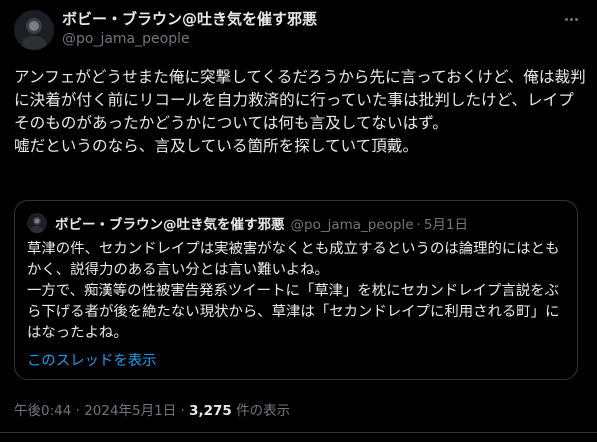 The image size is (597, 442). I want to click on tweet-time: 午後0:44, so click(42, 411).